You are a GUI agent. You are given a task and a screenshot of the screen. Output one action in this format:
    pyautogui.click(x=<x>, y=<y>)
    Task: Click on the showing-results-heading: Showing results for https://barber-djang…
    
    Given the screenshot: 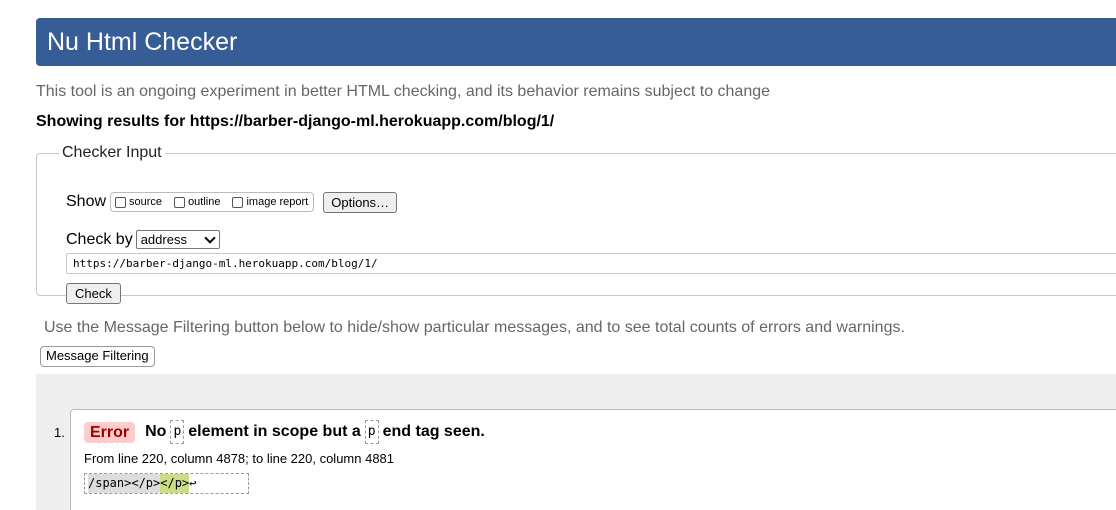 What is the action you would take?
    pyautogui.click(x=295, y=121)
    